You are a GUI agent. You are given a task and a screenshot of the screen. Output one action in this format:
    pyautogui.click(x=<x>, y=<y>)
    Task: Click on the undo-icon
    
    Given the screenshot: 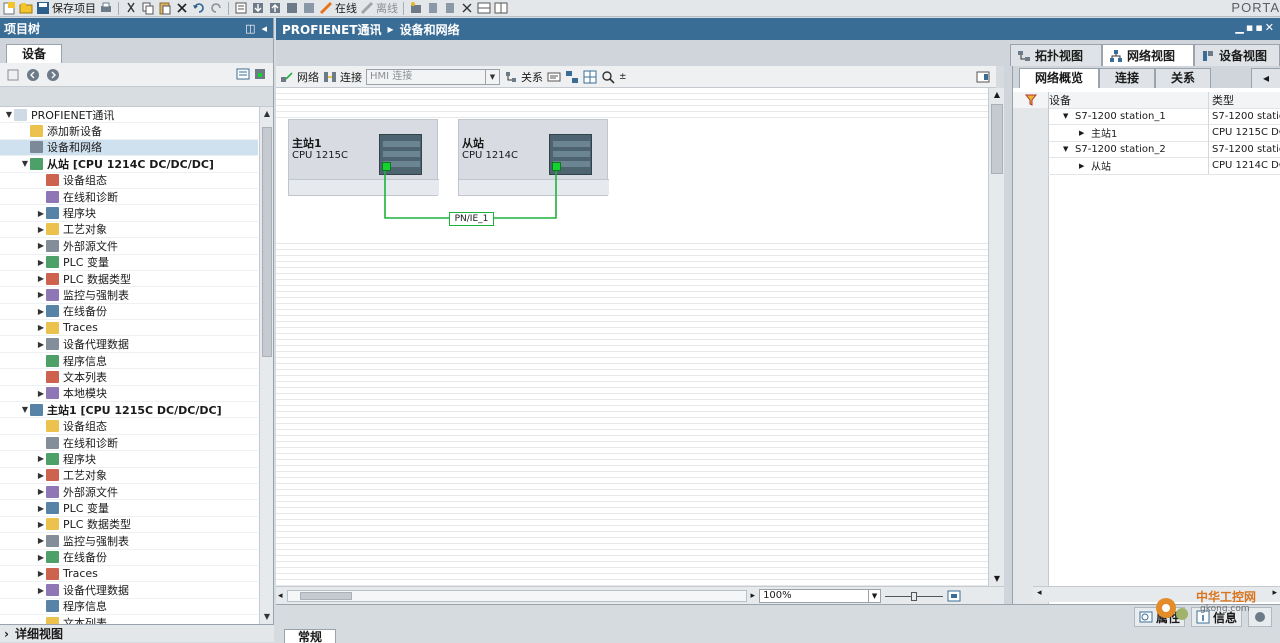 What is the action you would take?
    pyautogui.click(x=199, y=8)
    